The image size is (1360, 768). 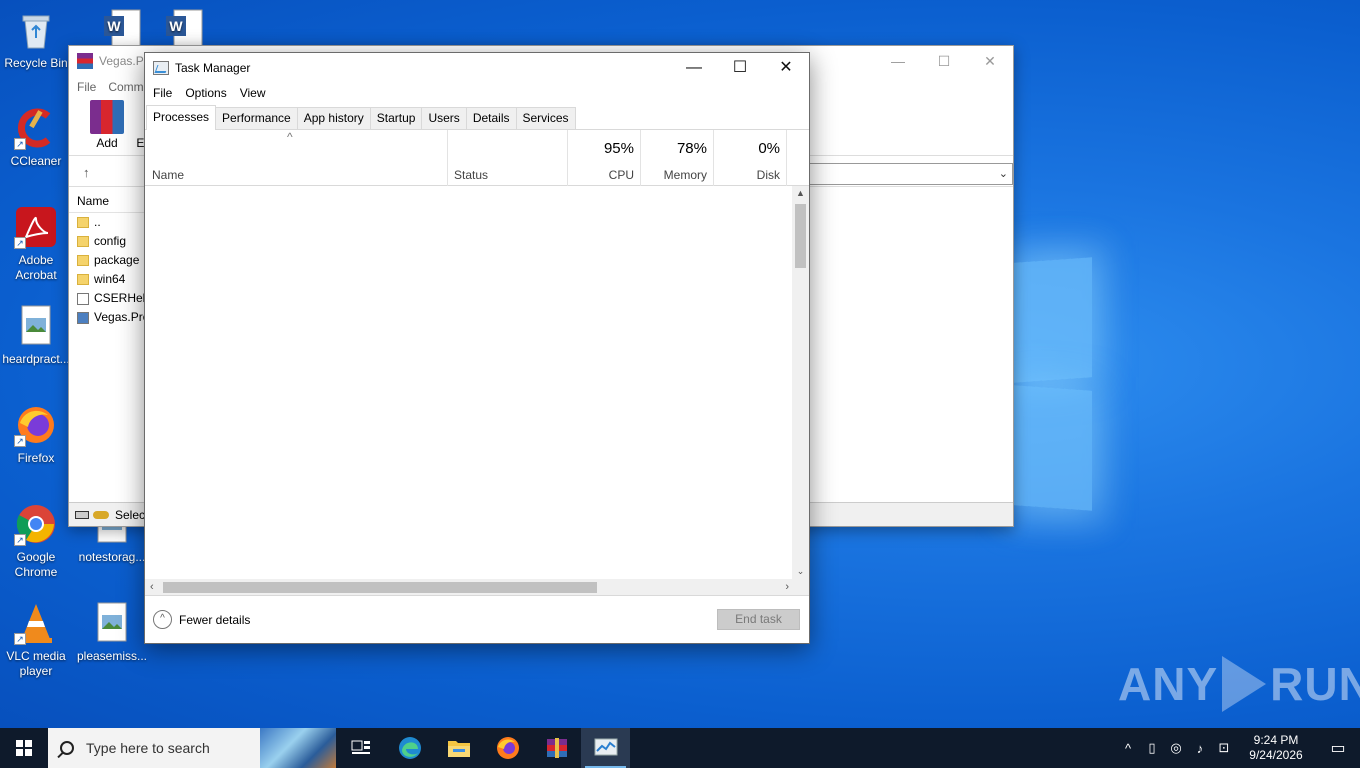 I want to click on taskbar-task-manager, so click(x=605, y=748).